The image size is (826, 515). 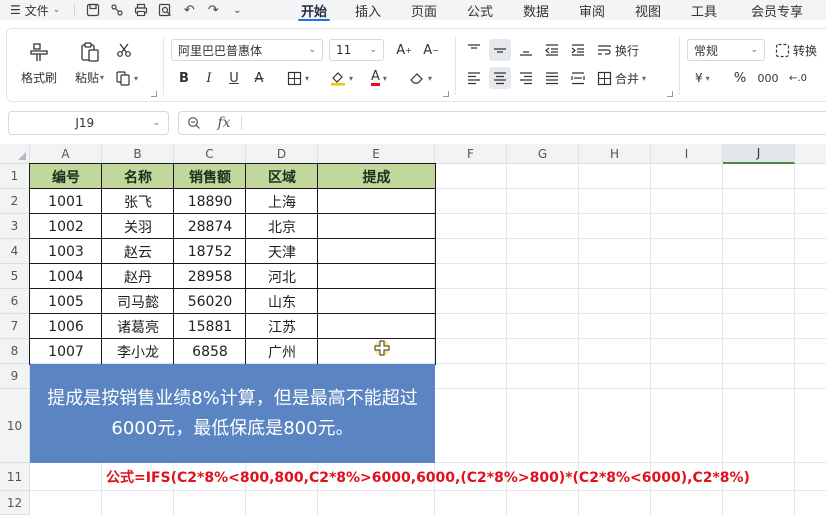 I want to click on column-header-h: H, so click(x=615, y=154).